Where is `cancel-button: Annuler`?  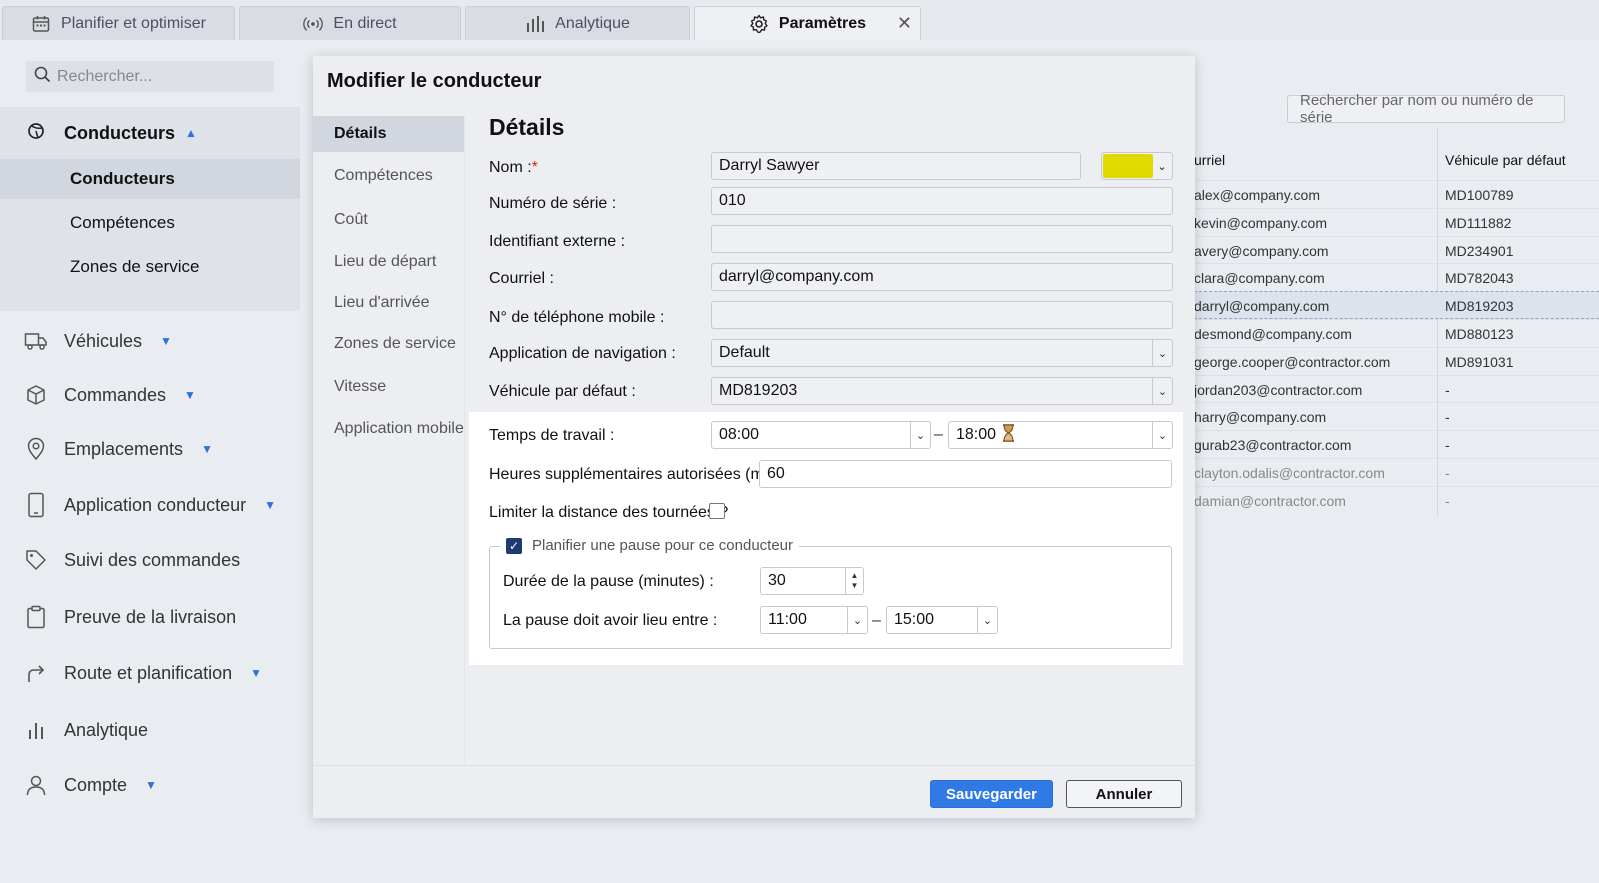
cancel-button: Annuler is located at coordinates (1124, 794).